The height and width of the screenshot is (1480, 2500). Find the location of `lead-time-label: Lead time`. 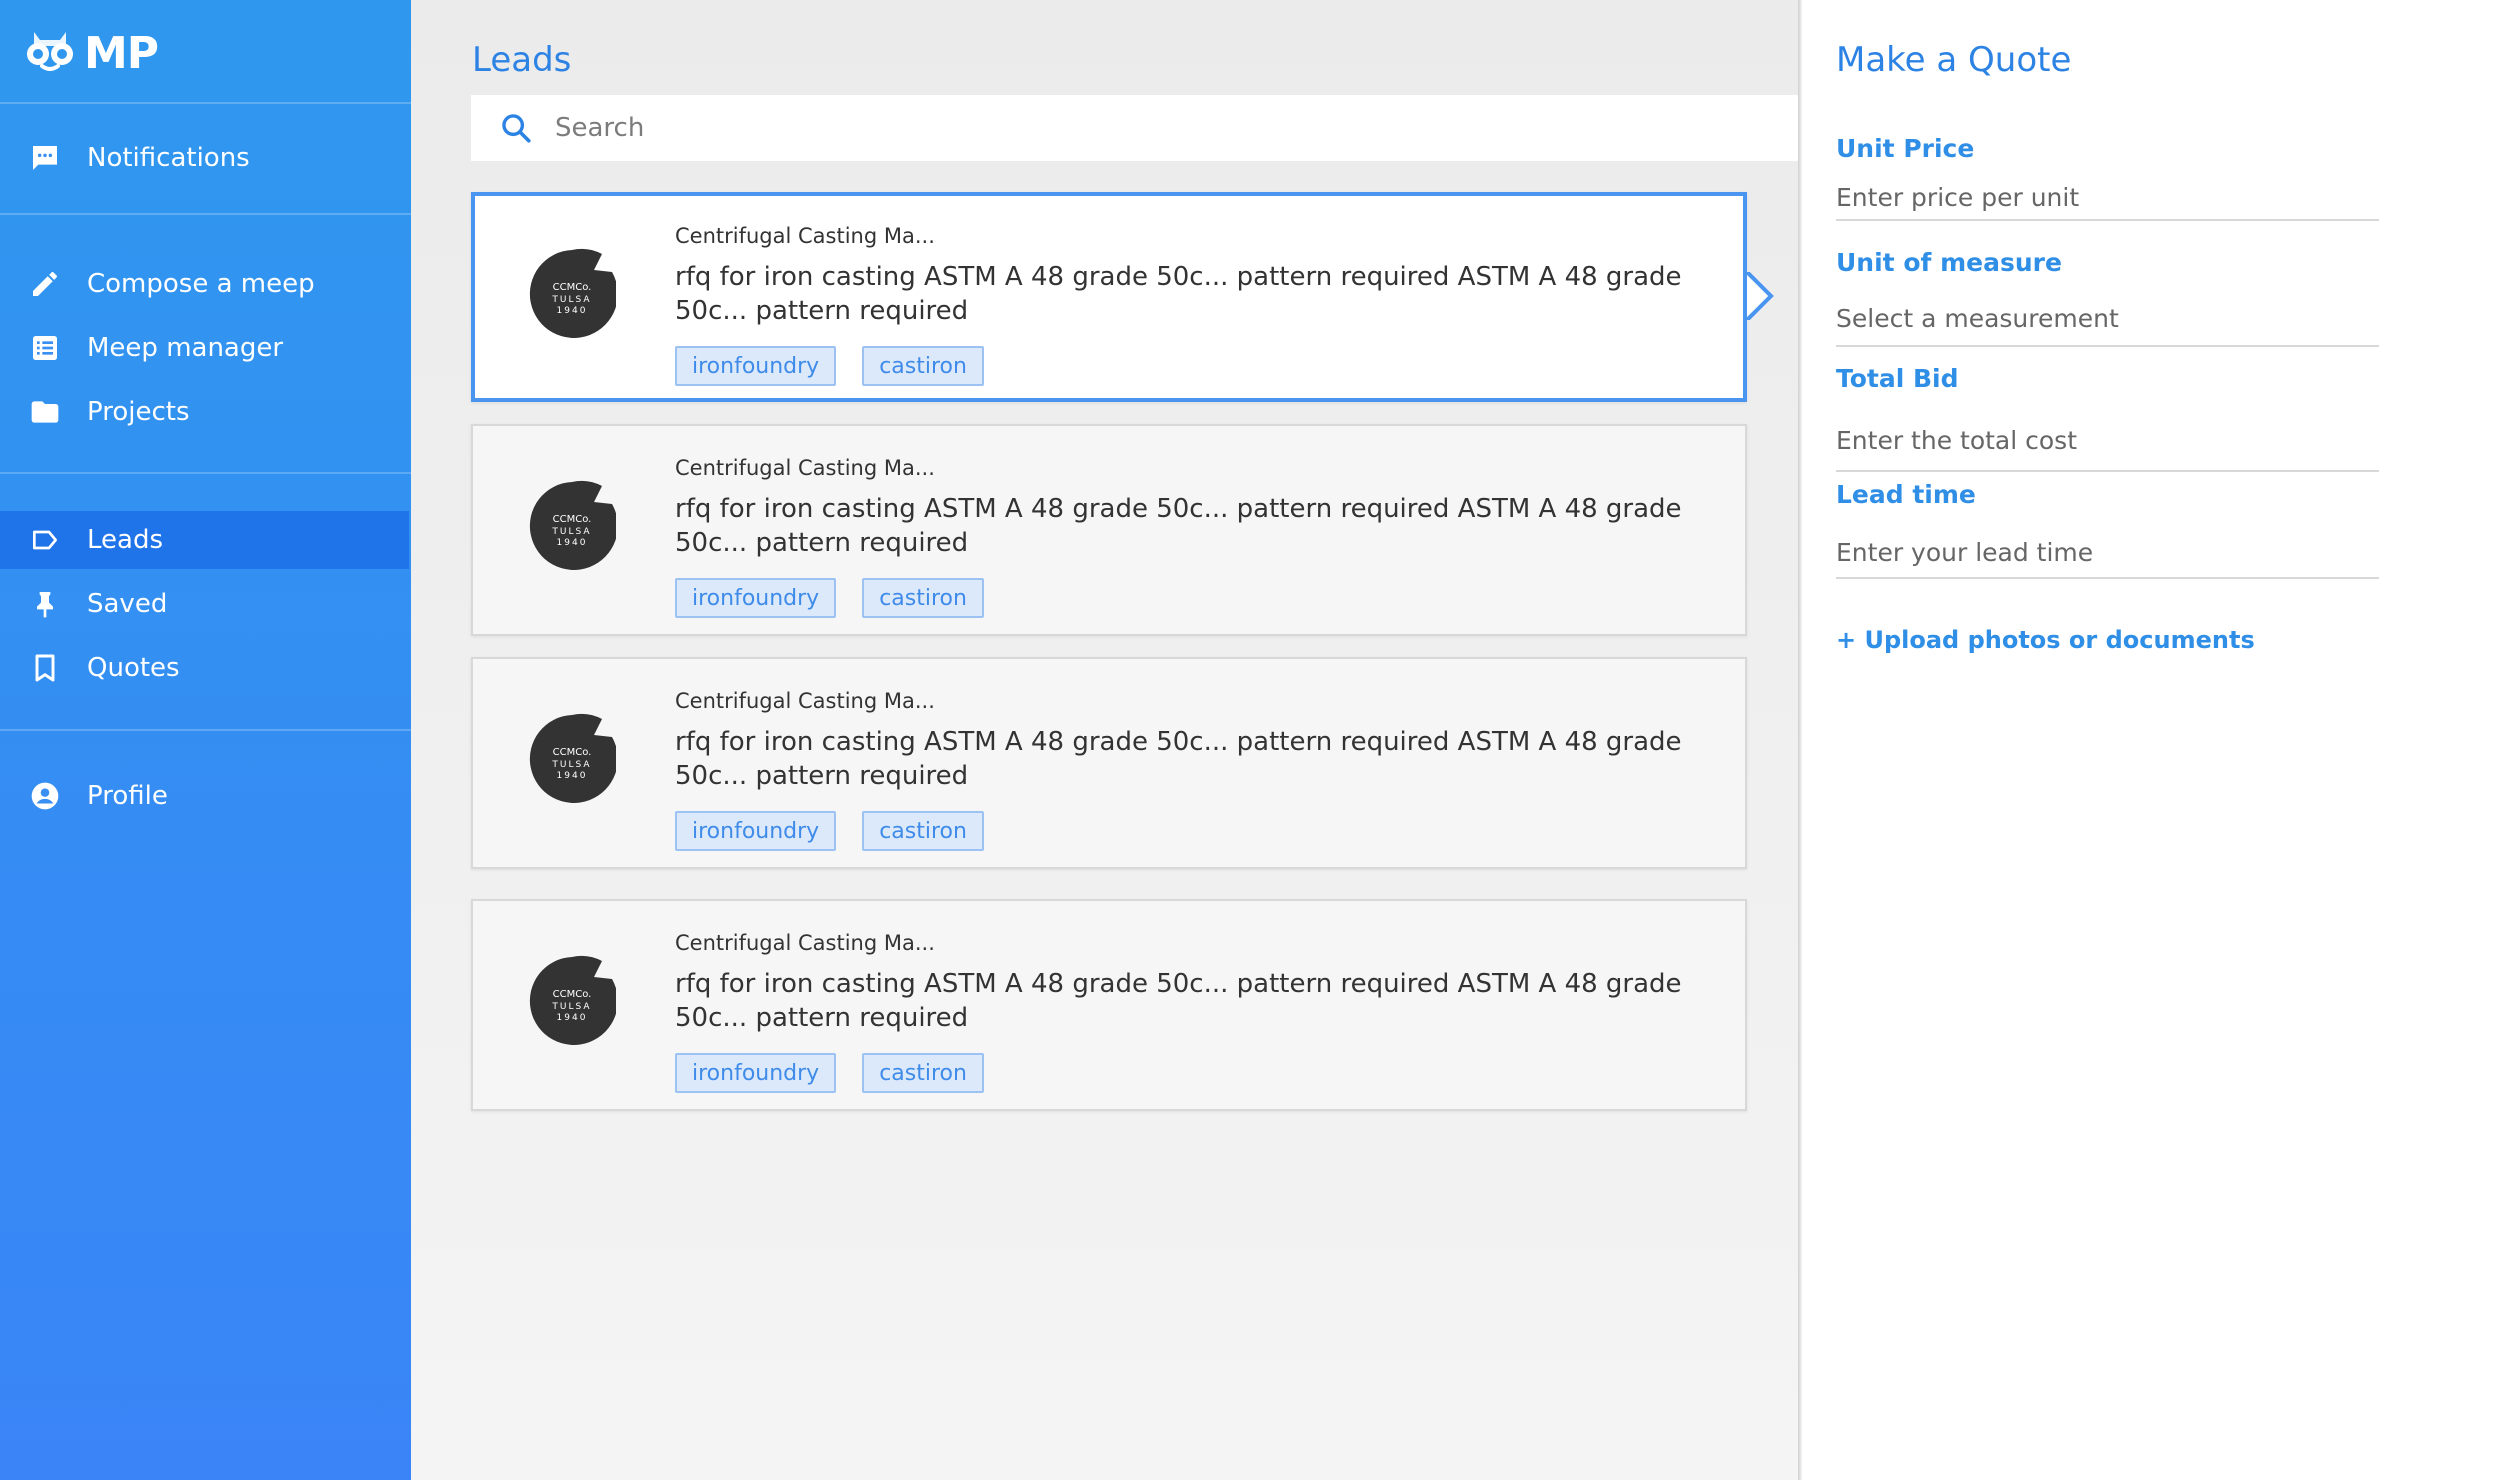

lead-time-label: Lead time is located at coordinates (1906, 494).